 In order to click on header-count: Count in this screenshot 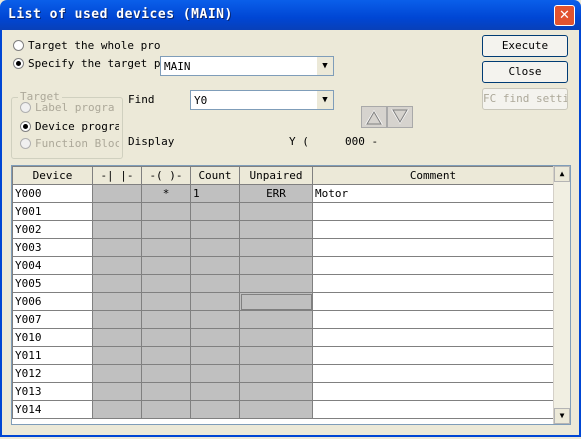, I will do `click(215, 175)`.